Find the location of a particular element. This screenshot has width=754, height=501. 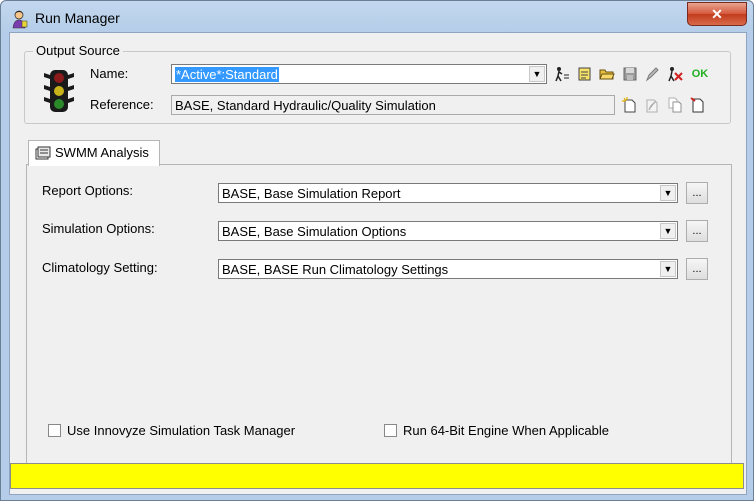

tab-swmm-analysis: SWMM Analysis is located at coordinates (94, 153).